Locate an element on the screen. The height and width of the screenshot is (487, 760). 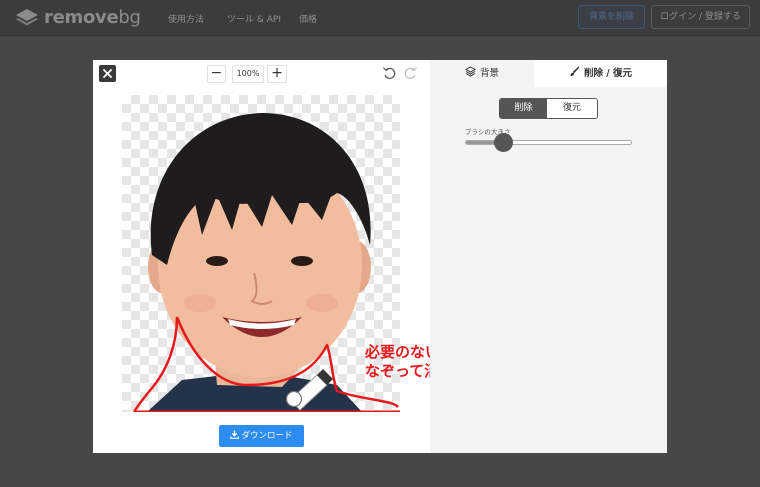
logo: removebg is located at coordinates (77, 17).